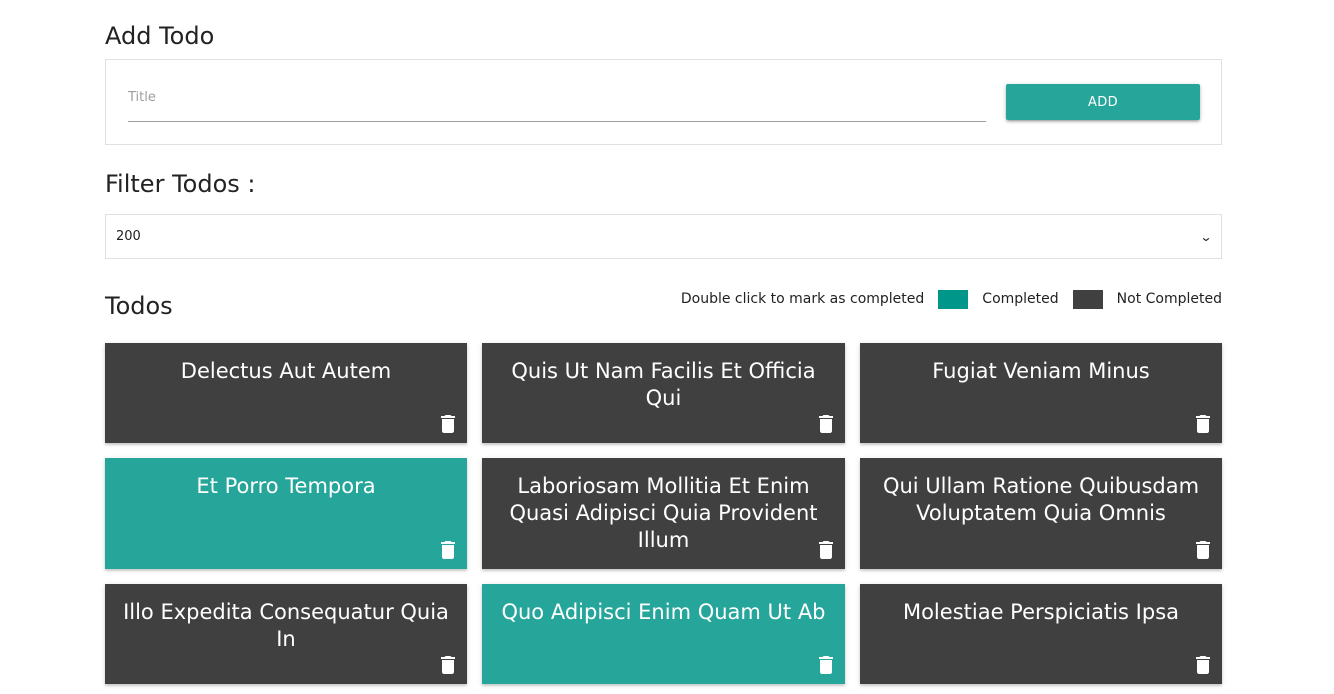 The image size is (1334, 694). Describe the element at coordinates (286, 625) in the screenshot. I see `todo-title: Illo Expedita Consequatur Quia In` at that location.